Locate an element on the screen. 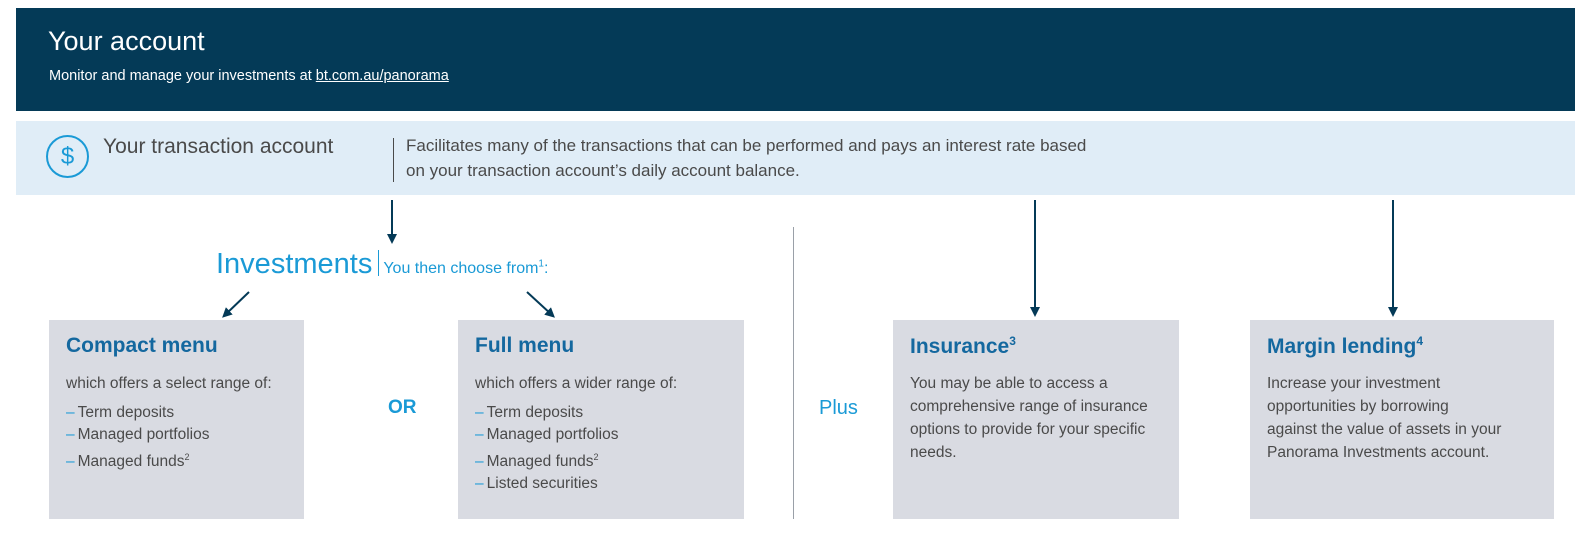 This screenshot has width=1575, height=542. investments-title: Investments is located at coordinates (294, 264).